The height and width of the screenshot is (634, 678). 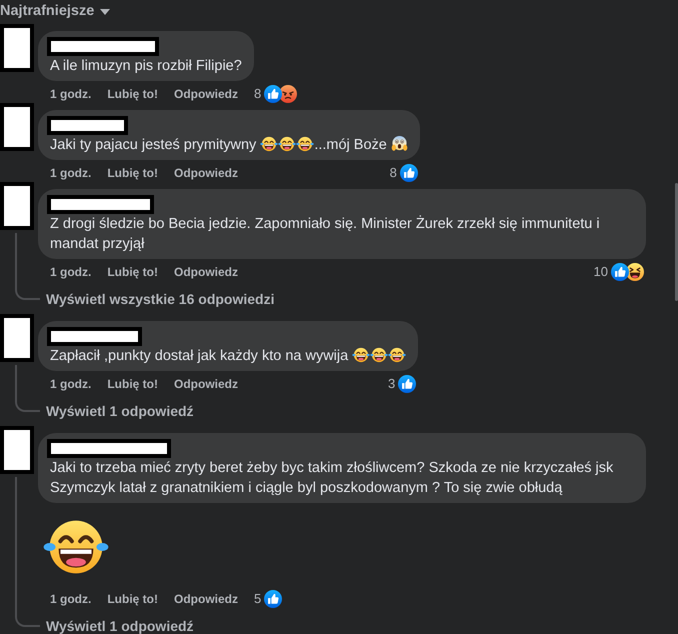 What do you see at coordinates (399, 143) in the screenshot?
I see `screaming-emoji-icon` at bounding box center [399, 143].